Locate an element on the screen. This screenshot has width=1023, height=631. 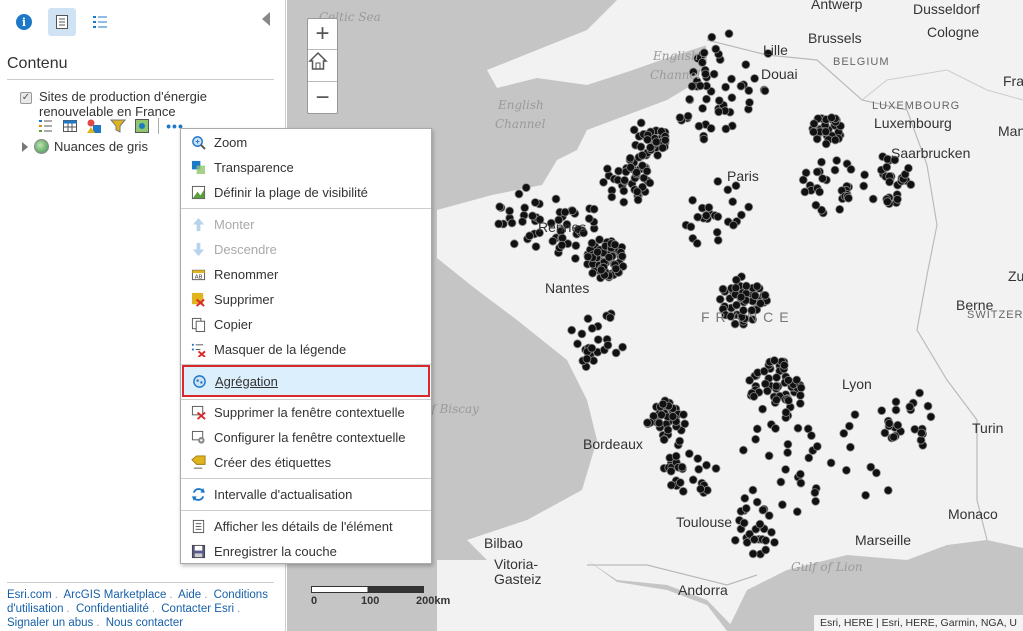
basemap-row: Nuances de gris is located at coordinates (85, 146).